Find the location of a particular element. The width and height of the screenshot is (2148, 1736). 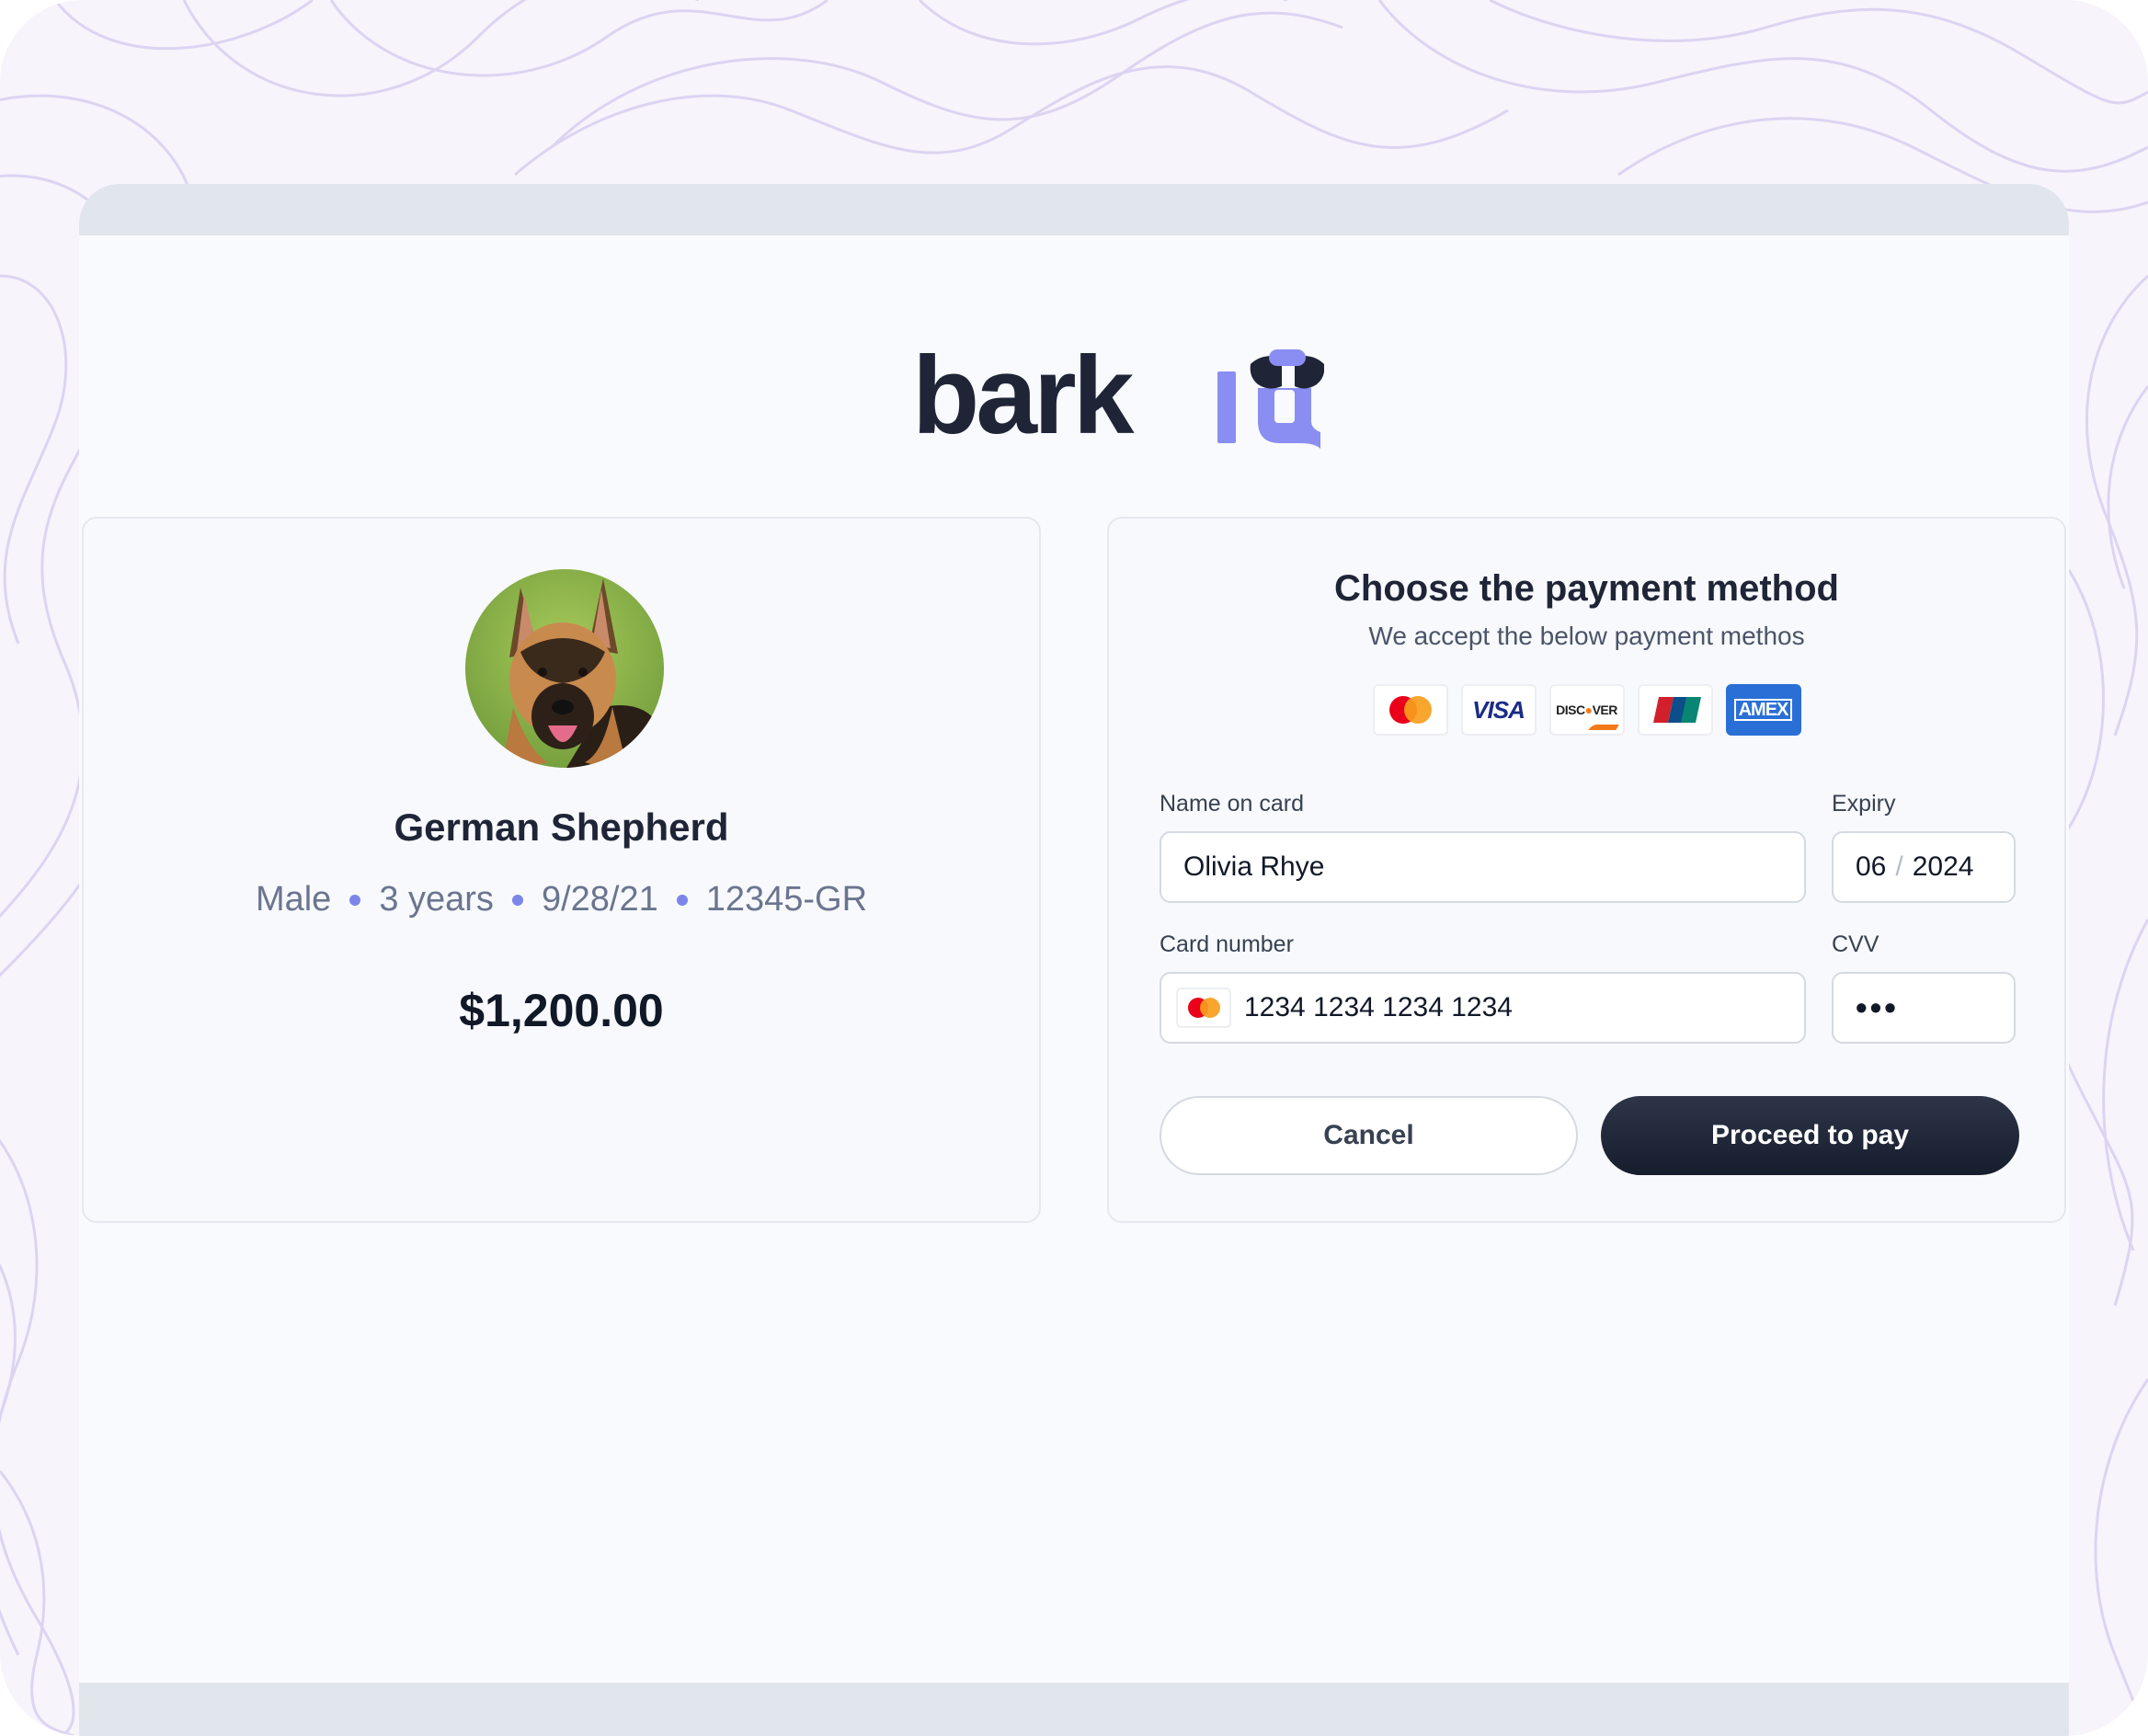

visa-text: VISA is located at coordinates (1498, 709).